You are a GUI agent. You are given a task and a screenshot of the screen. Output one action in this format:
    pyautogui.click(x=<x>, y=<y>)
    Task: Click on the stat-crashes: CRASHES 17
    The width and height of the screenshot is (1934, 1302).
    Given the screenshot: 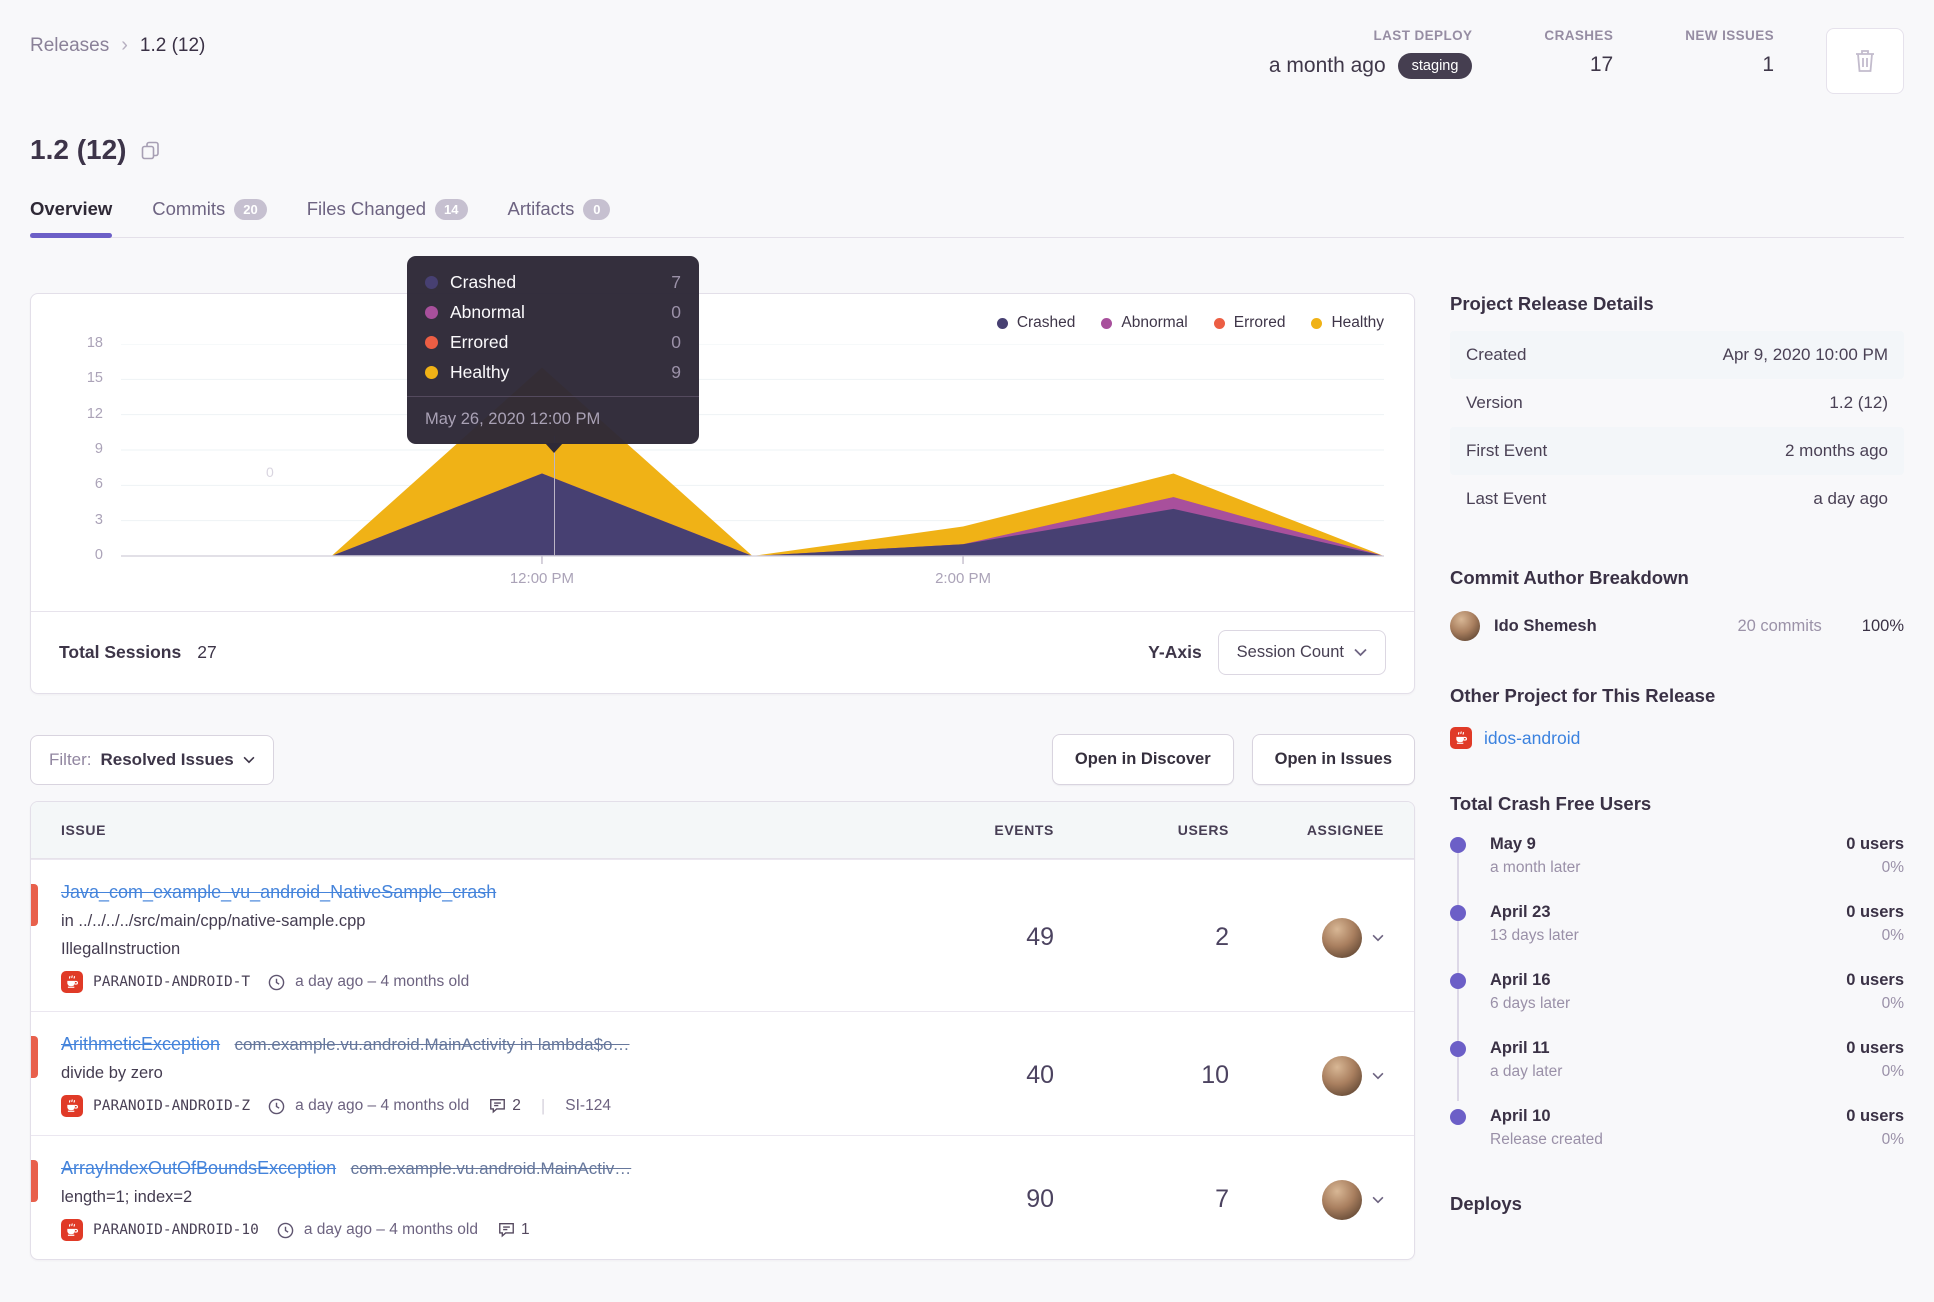 What is the action you would take?
    pyautogui.click(x=1578, y=52)
    